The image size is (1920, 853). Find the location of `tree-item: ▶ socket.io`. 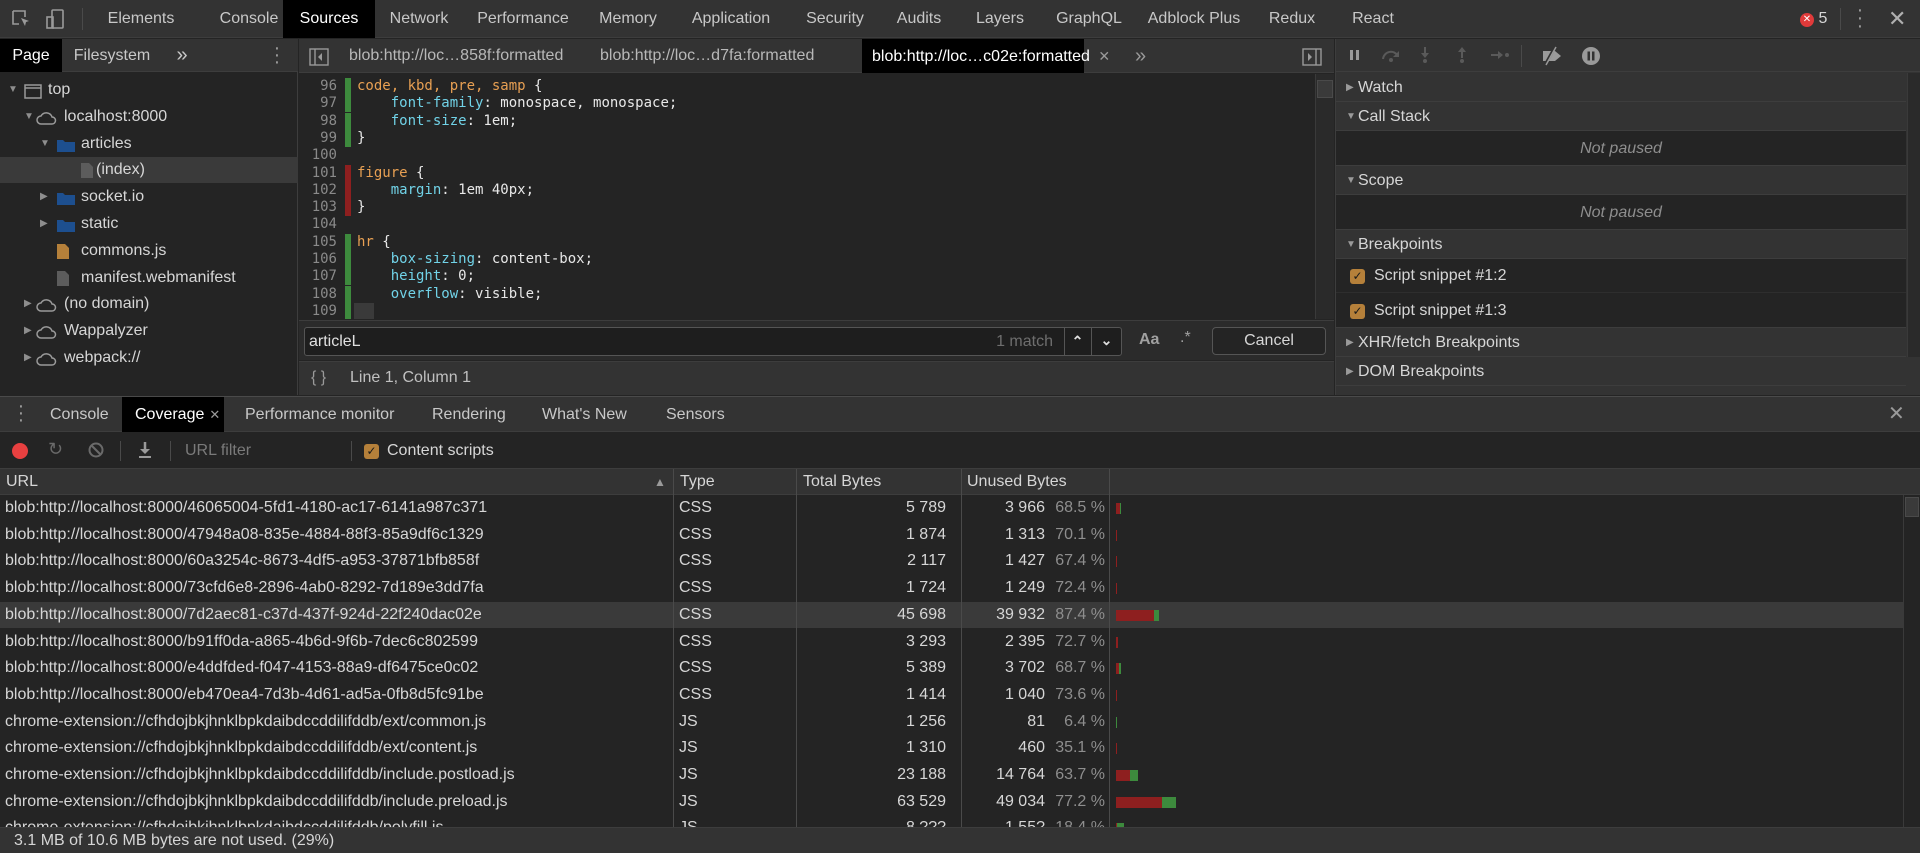

tree-item: ▶ socket.io is located at coordinates (149, 197).